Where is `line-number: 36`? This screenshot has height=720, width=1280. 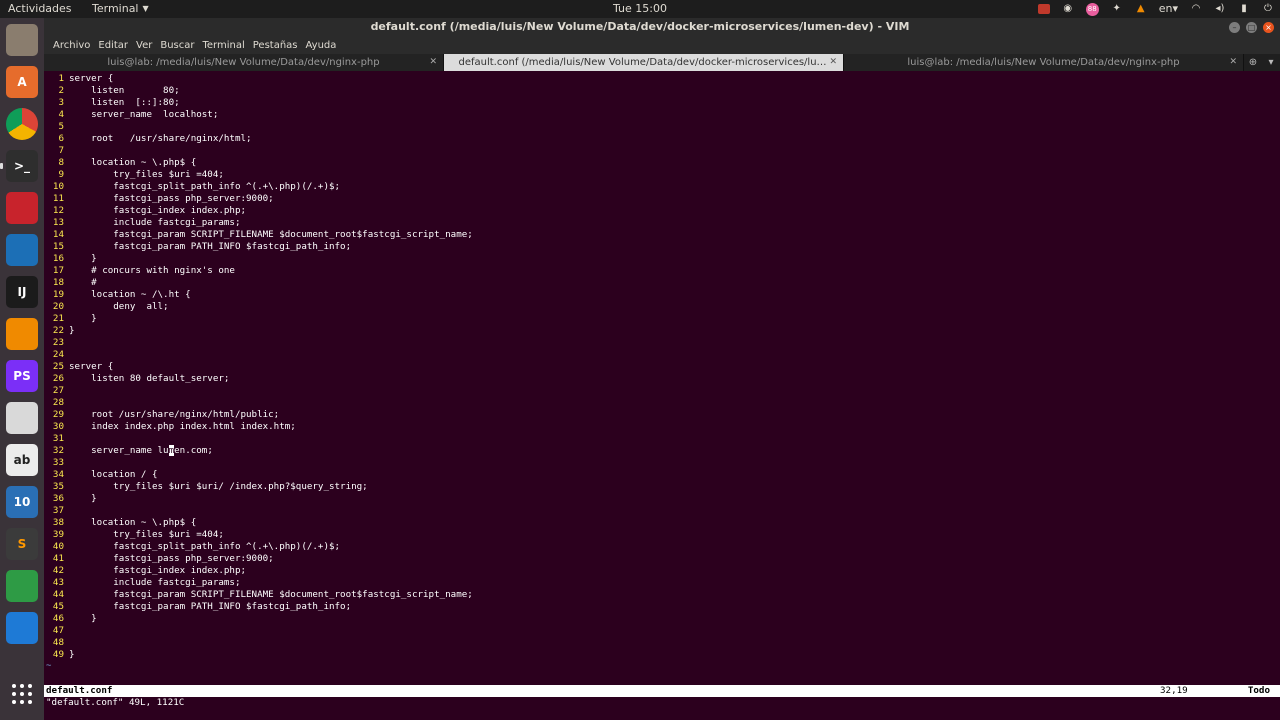
line-number: 36 is located at coordinates (58, 498).